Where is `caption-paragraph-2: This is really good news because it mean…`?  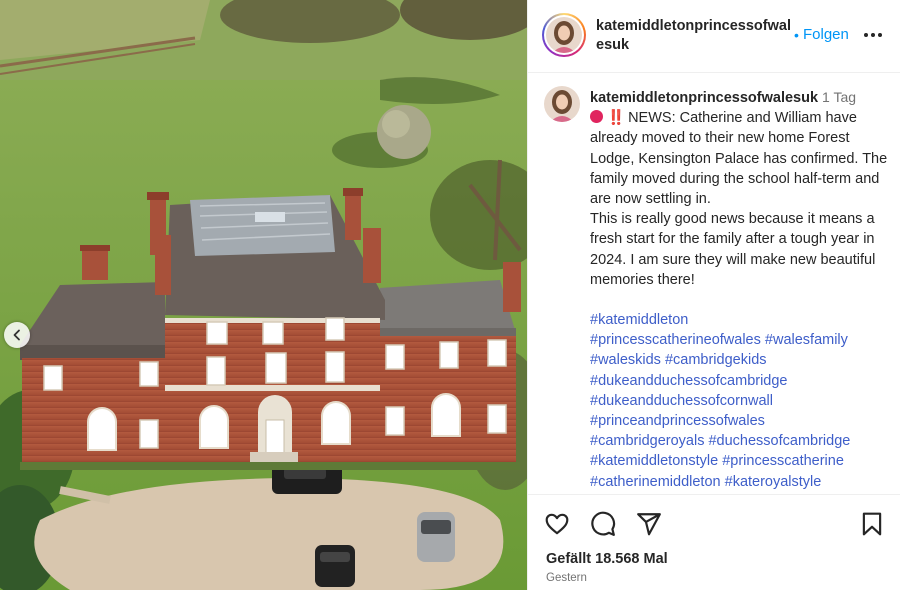
caption-paragraph-2: This is really good news because it mean… is located at coordinates (733, 249).